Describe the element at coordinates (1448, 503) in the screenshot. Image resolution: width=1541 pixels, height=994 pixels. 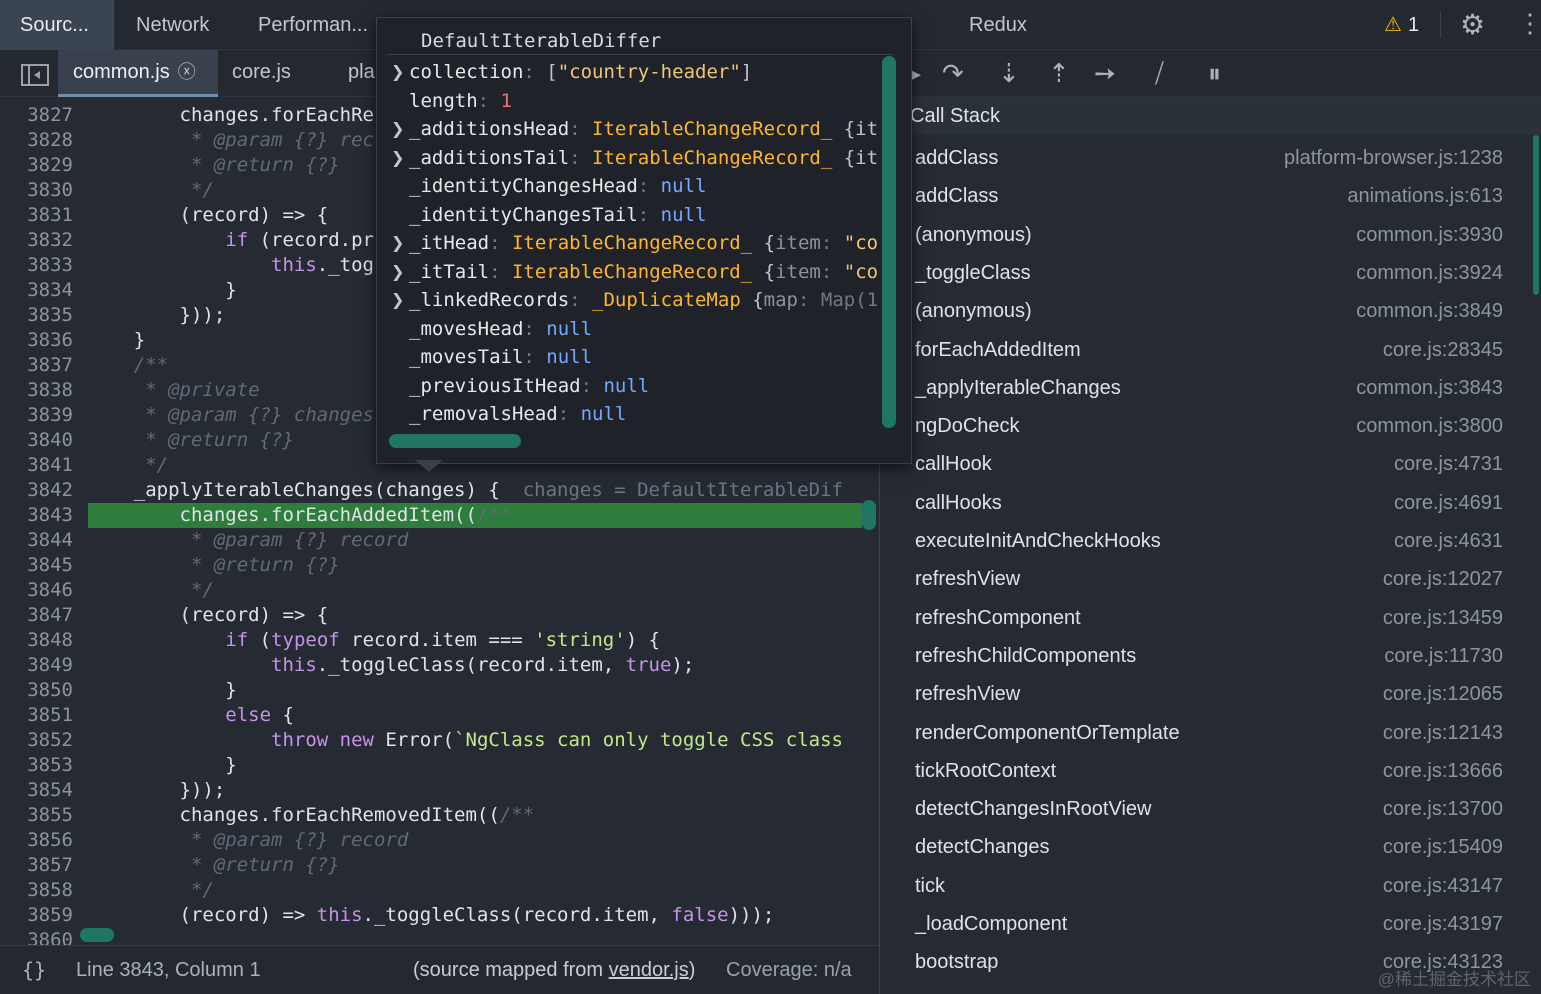
I see `call-frame-location: core.js:4691` at that location.